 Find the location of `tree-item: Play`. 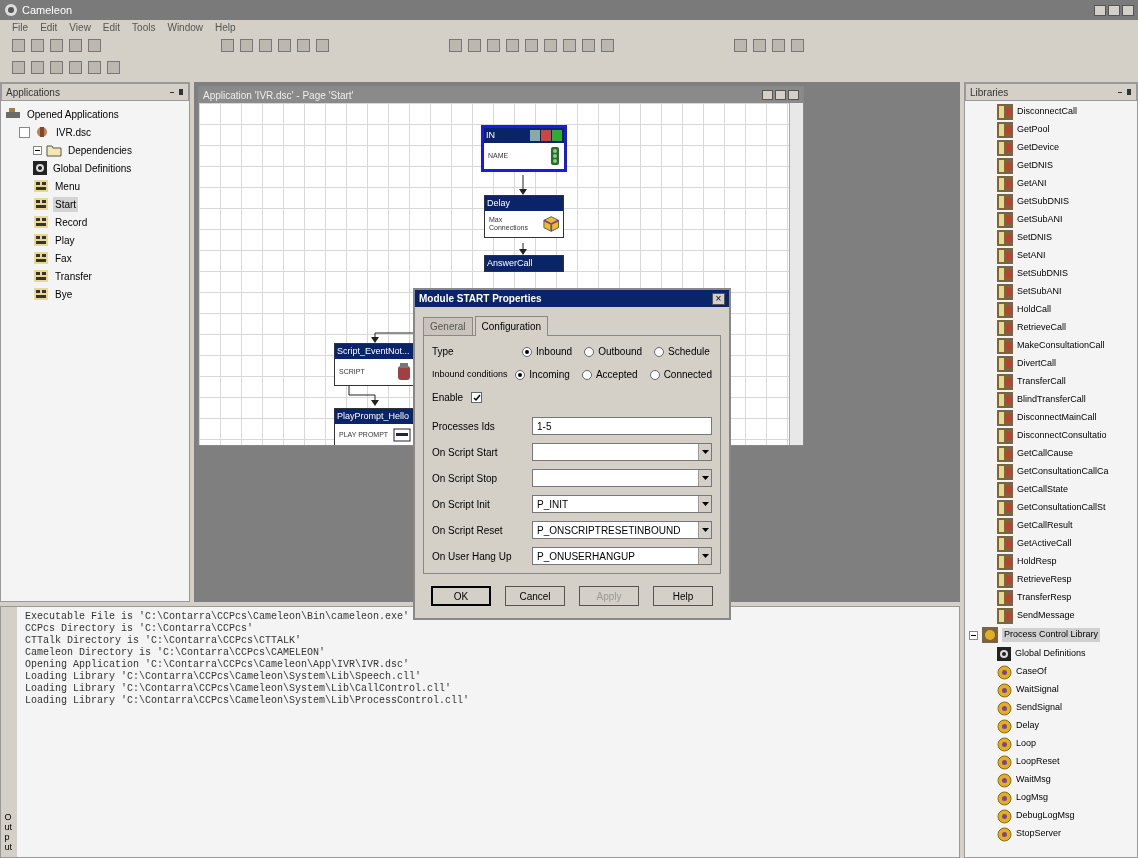

tree-item: Play is located at coordinates (65, 240).